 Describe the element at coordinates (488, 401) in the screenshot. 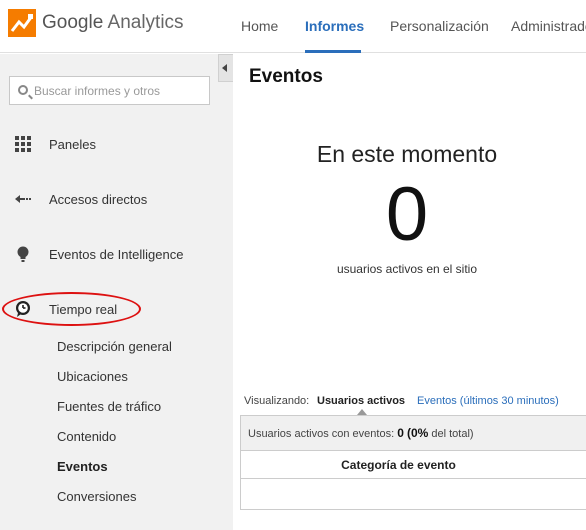

I see `viewing-events-link: Eventos (últimos 30 minutos)` at that location.